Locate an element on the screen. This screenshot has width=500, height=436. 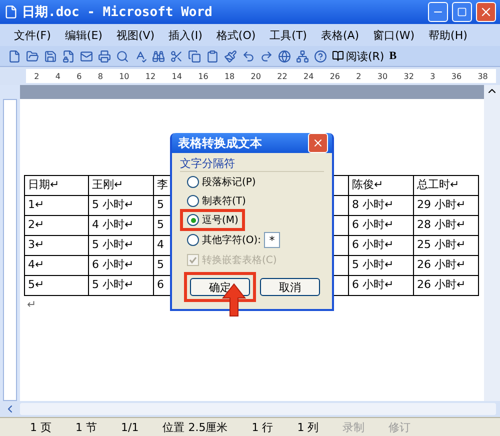
table-cell: 总工时↵ is located at coordinates (446, 186).